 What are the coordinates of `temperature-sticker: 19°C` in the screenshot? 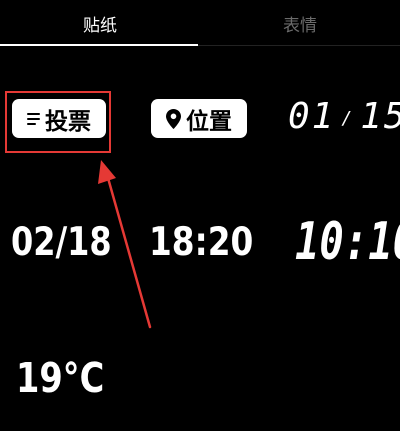 It's located at (60, 378).